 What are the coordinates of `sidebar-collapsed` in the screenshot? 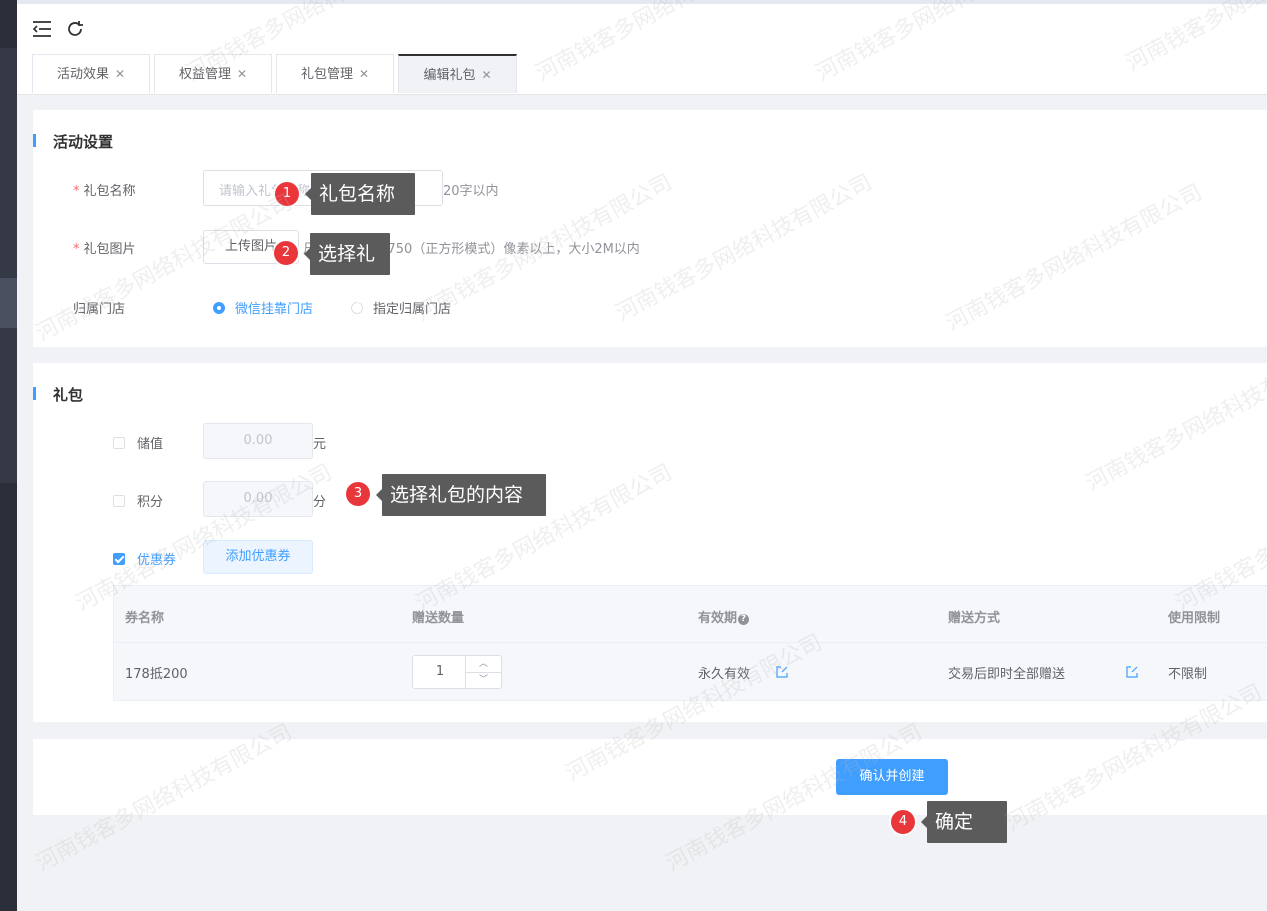 It's located at (8, 455).